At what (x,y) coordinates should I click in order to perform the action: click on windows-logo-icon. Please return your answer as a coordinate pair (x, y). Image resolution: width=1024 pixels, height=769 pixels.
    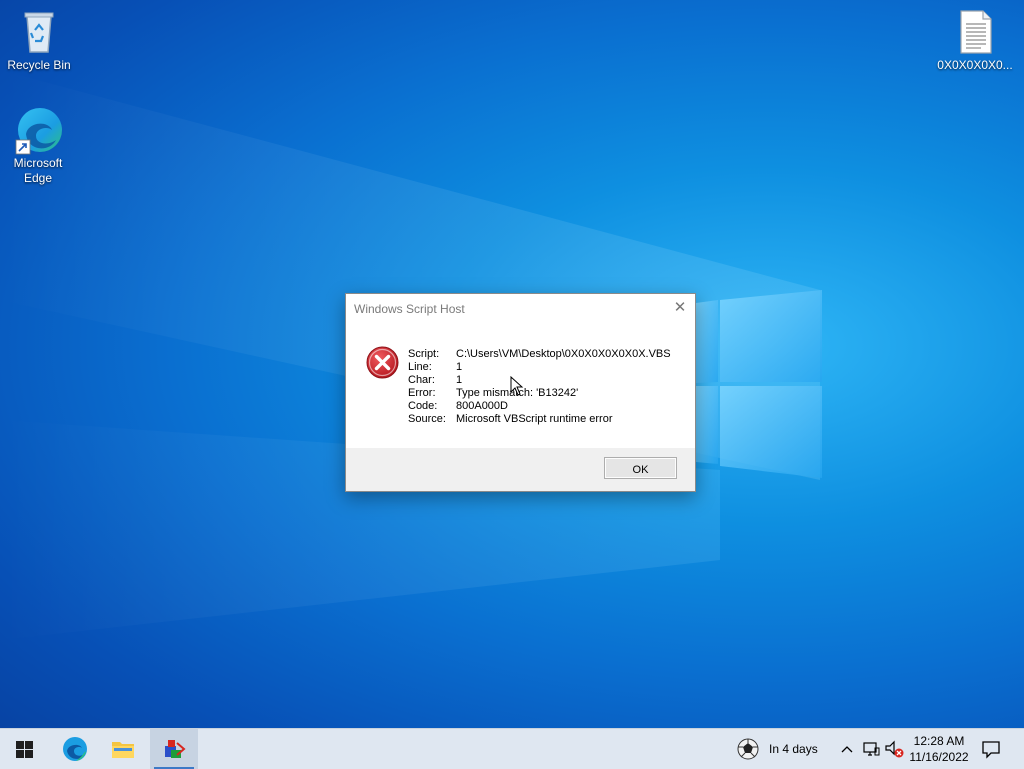
    Looking at the image, I should click on (24, 749).